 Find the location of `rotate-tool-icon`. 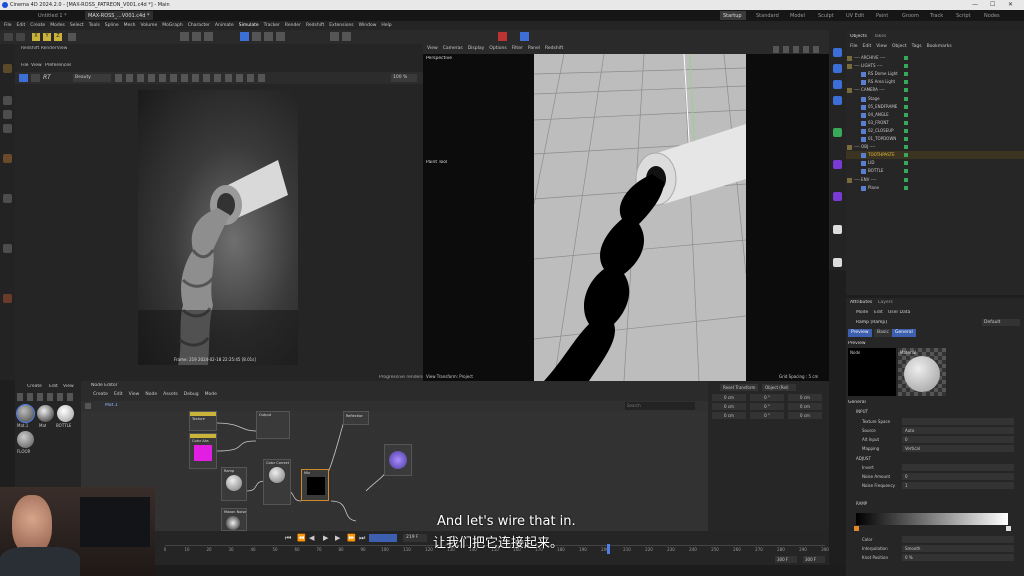

rotate-tool-icon is located at coordinates (7, 114).